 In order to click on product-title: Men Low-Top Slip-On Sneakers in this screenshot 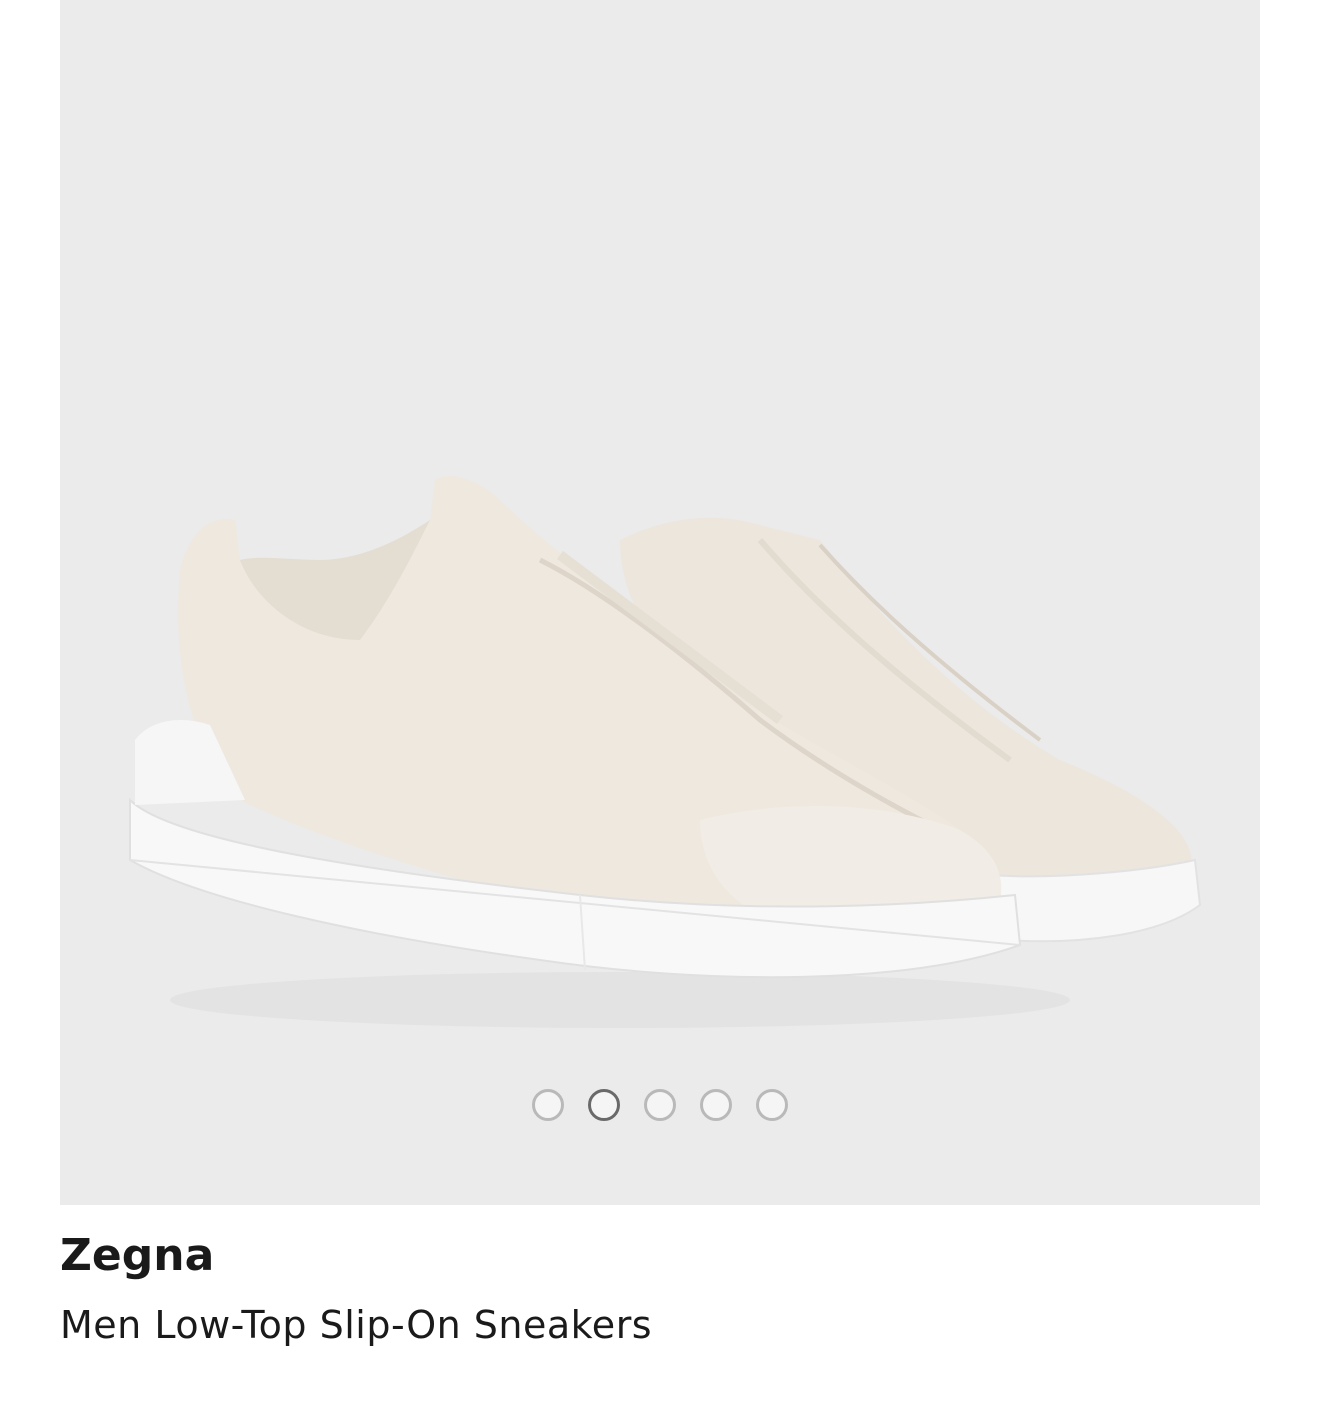, I will do `click(660, 1326)`.